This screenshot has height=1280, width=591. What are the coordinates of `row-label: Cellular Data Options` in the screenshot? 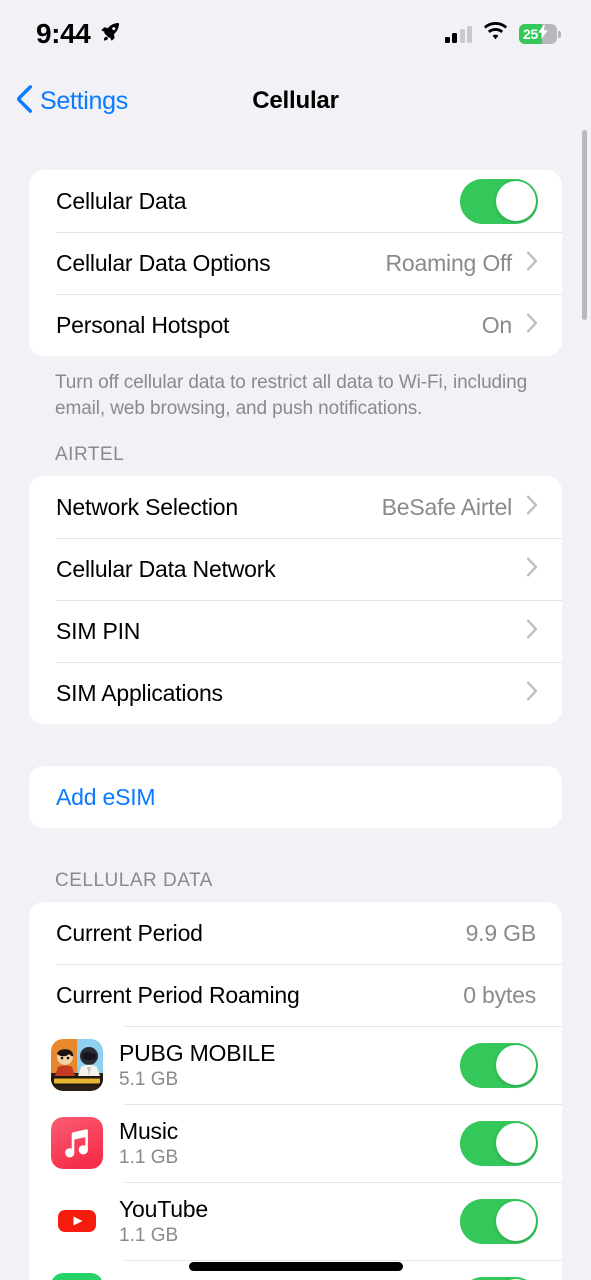 It's located at (163, 262).